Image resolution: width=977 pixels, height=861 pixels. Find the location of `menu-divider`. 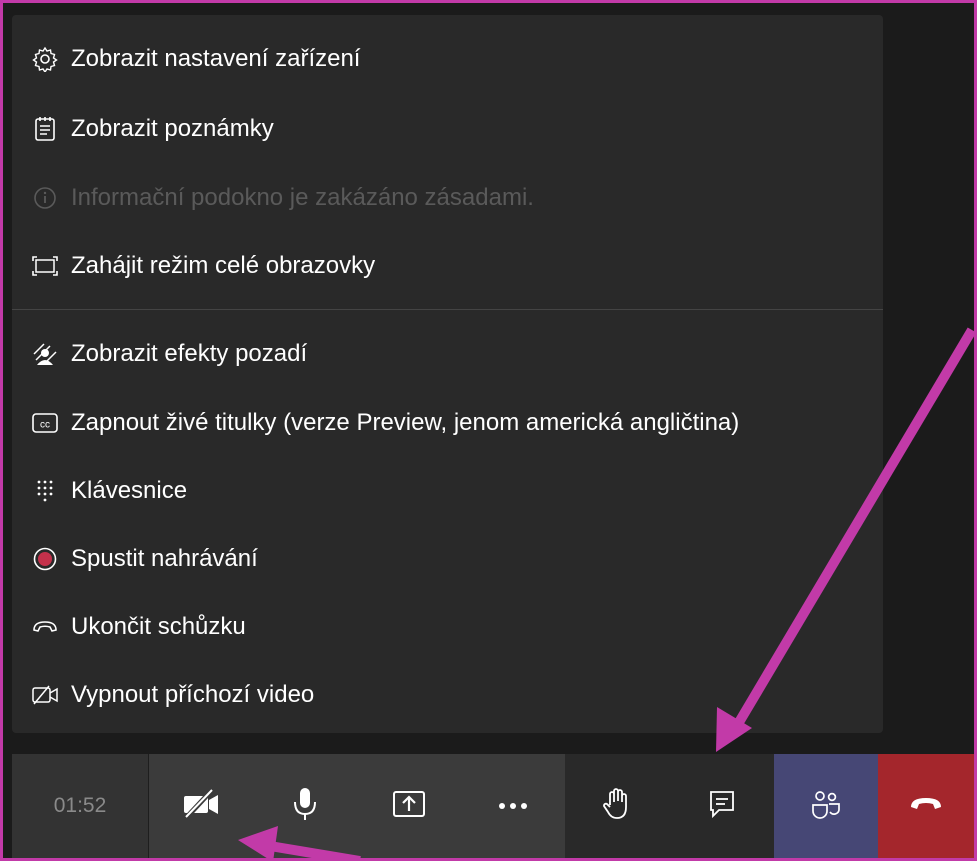

menu-divider is located at coordinates (447, 309).